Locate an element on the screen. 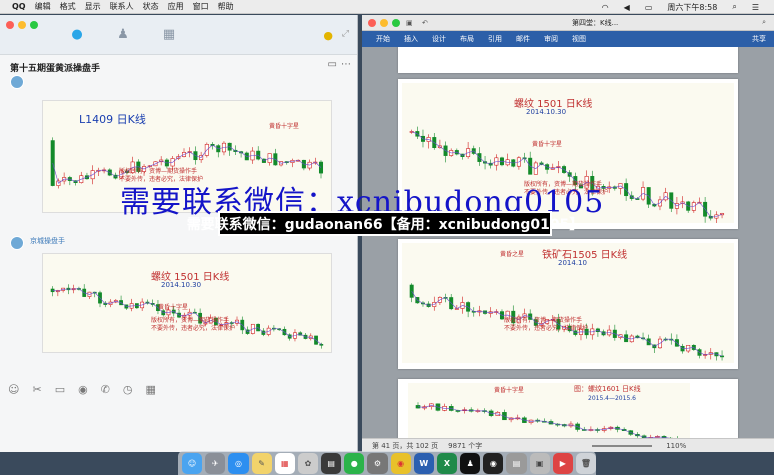  contact-banner: 需要联系微信：gudaonan66【备用：xcnibudong0105】 is located at coordinates (385, 223).